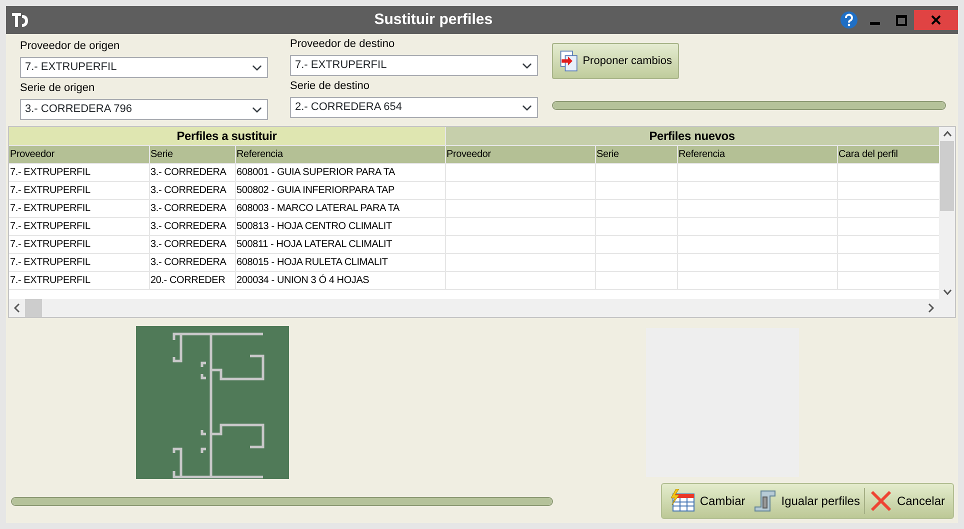 This screenshot has height=529, width=964. Describe the element at coordinates (906, 501) in the screenshot. I see `cancel-button: Cancelar` at that location.